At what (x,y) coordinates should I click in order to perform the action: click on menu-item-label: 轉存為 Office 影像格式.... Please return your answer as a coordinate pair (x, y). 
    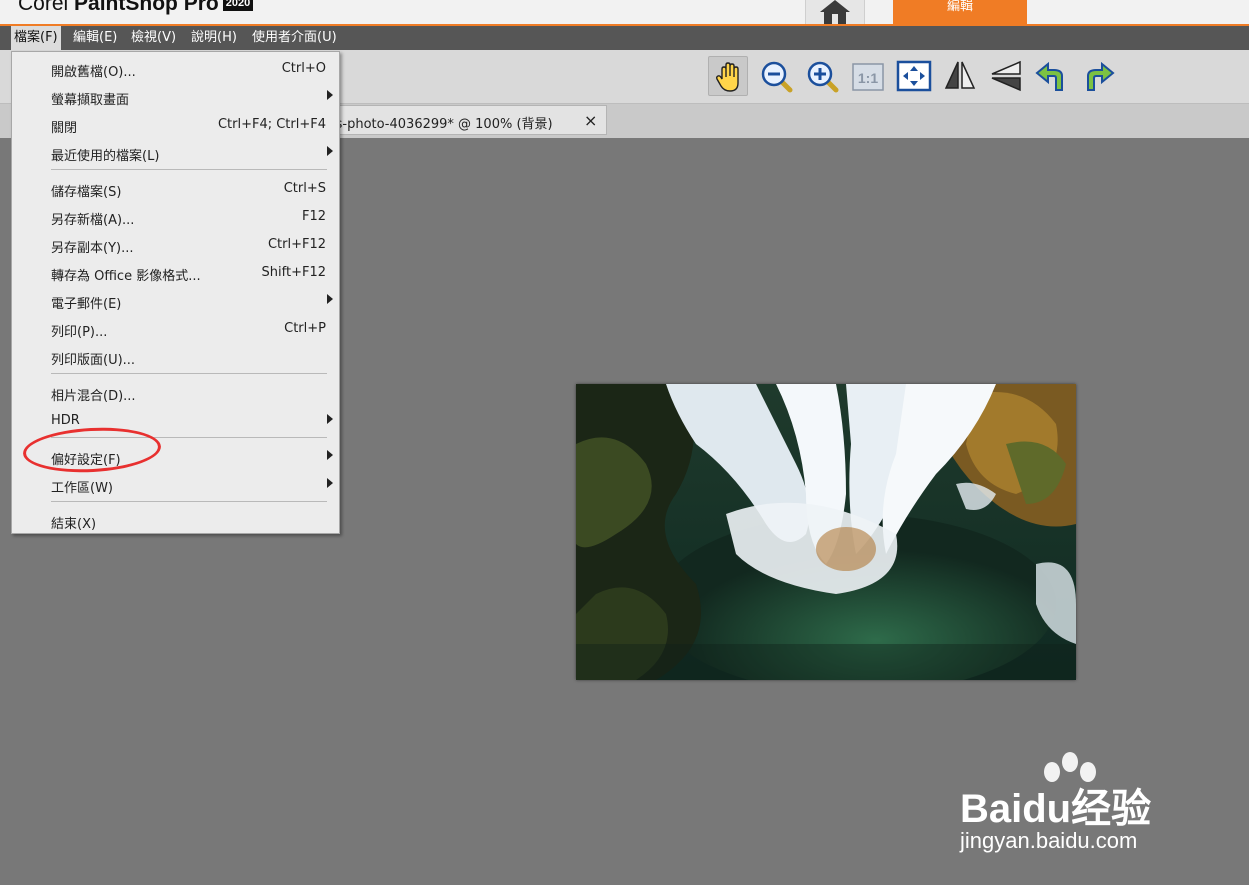
    Looking at the image, I should click on (126, 276).